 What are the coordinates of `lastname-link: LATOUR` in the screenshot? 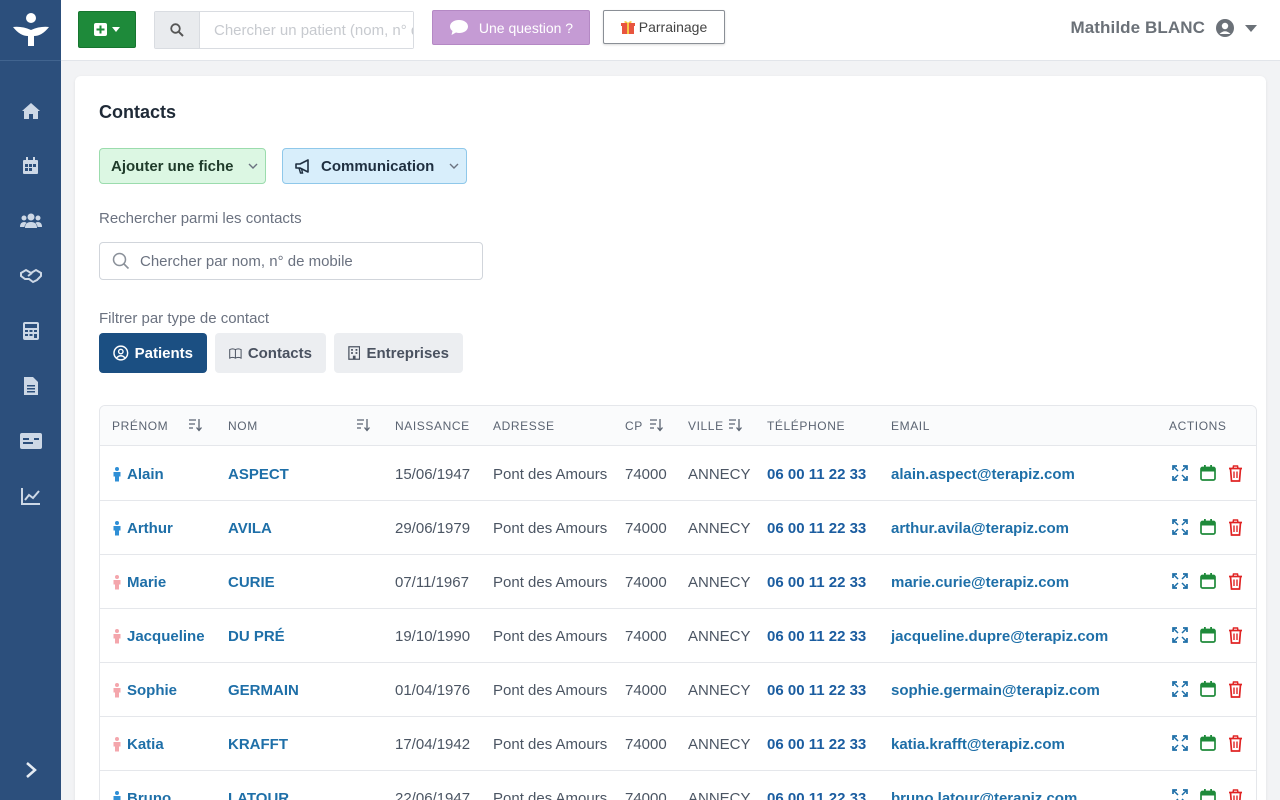 It's located at (258, 795).